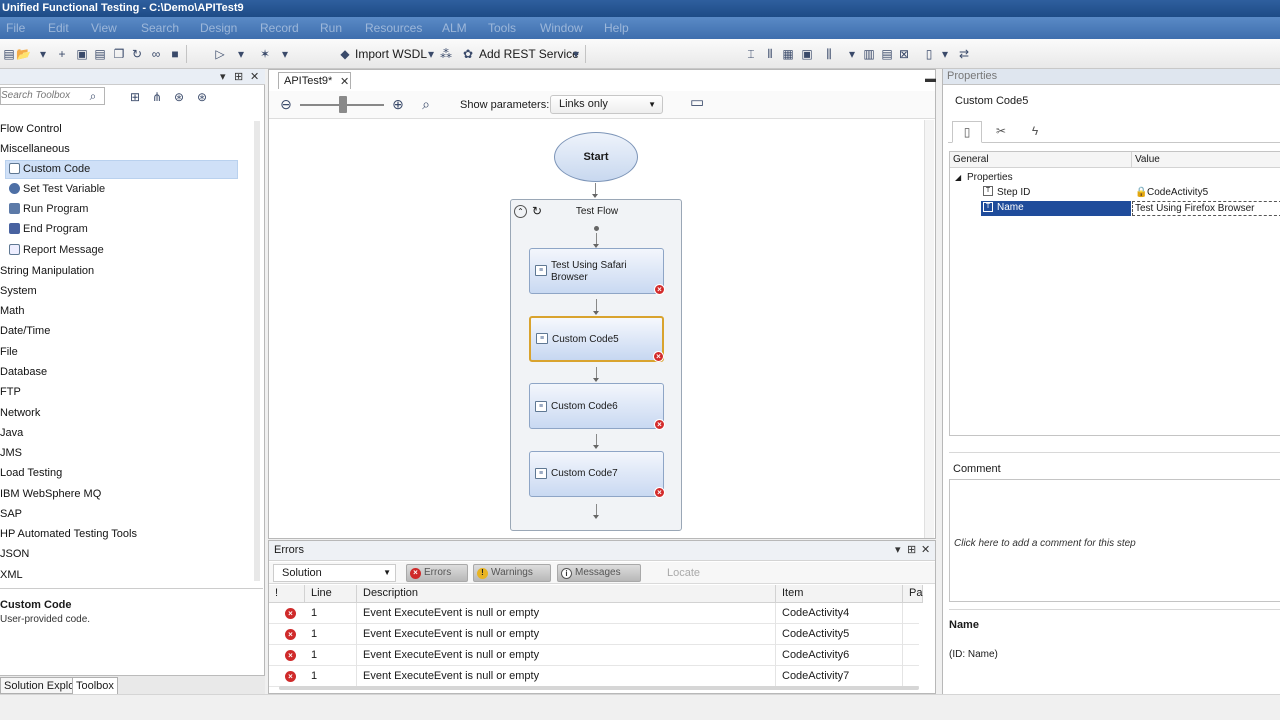 This screenshot has height=720, width=1280. What do you see at coordinates (160, 28) in the screenshot?
I see `menu-search: Search` at bounding box center [160, 28].